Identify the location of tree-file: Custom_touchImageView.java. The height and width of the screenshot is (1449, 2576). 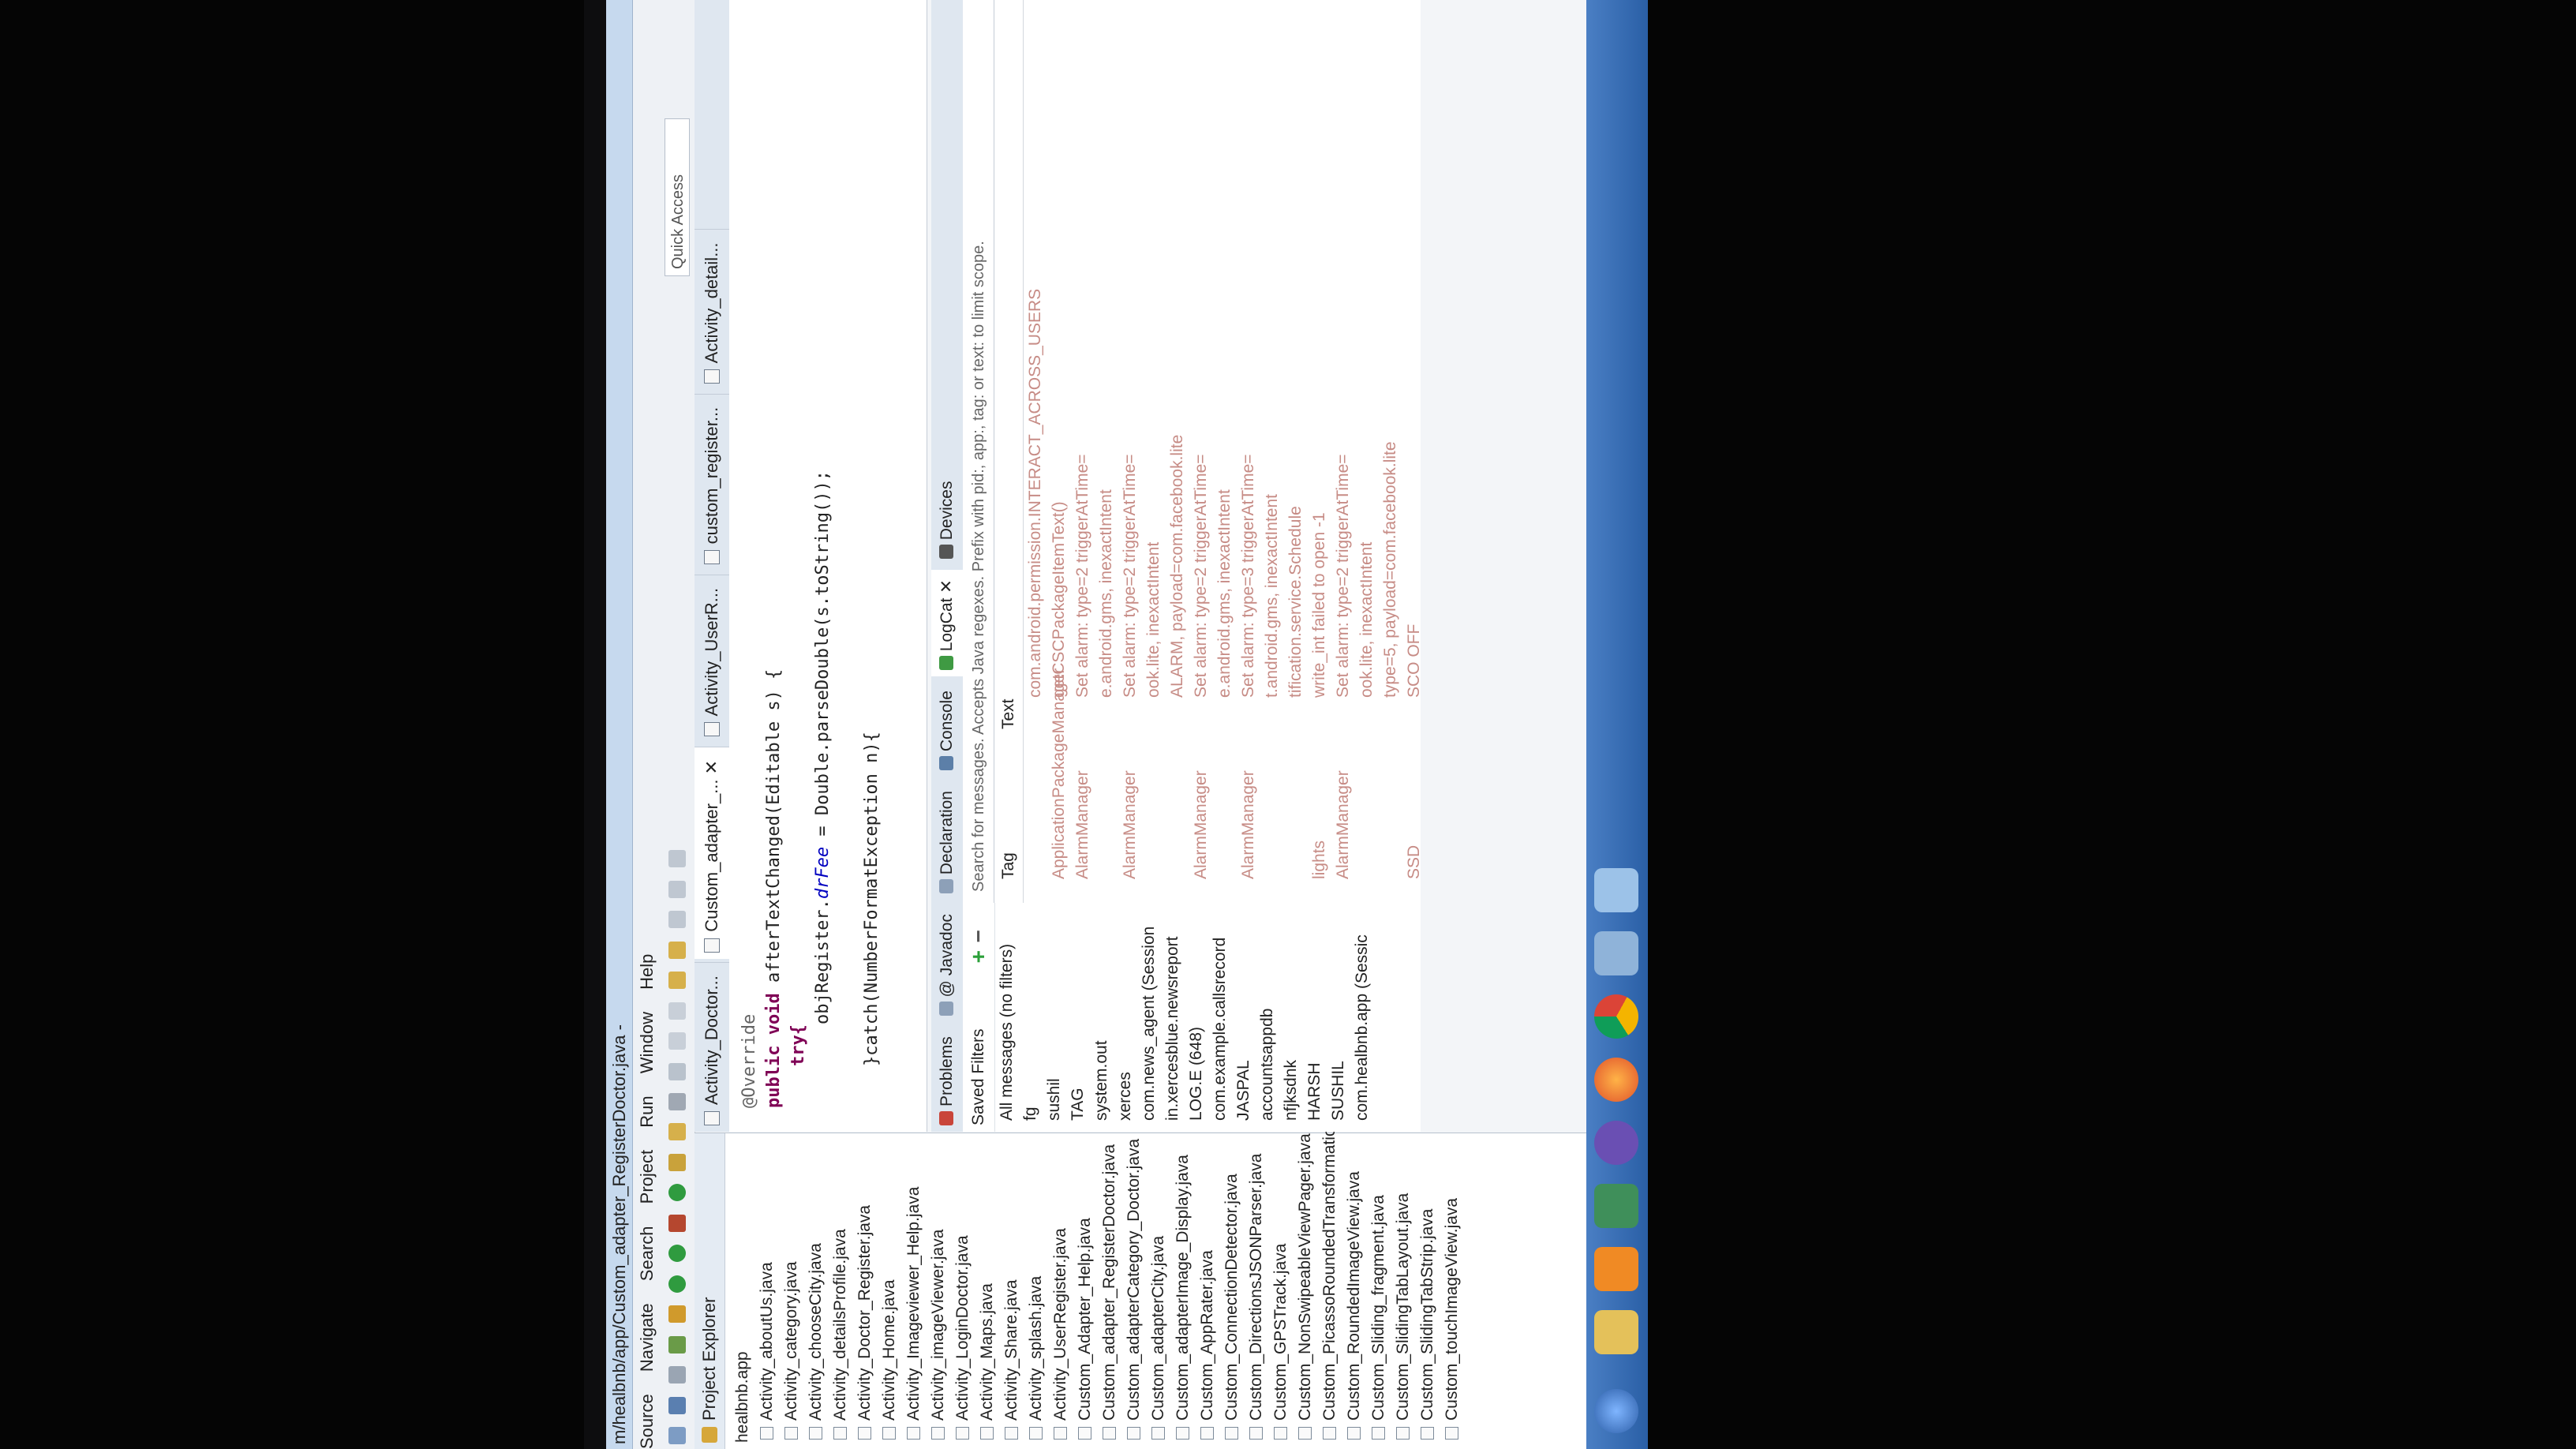
(1452, 1291).